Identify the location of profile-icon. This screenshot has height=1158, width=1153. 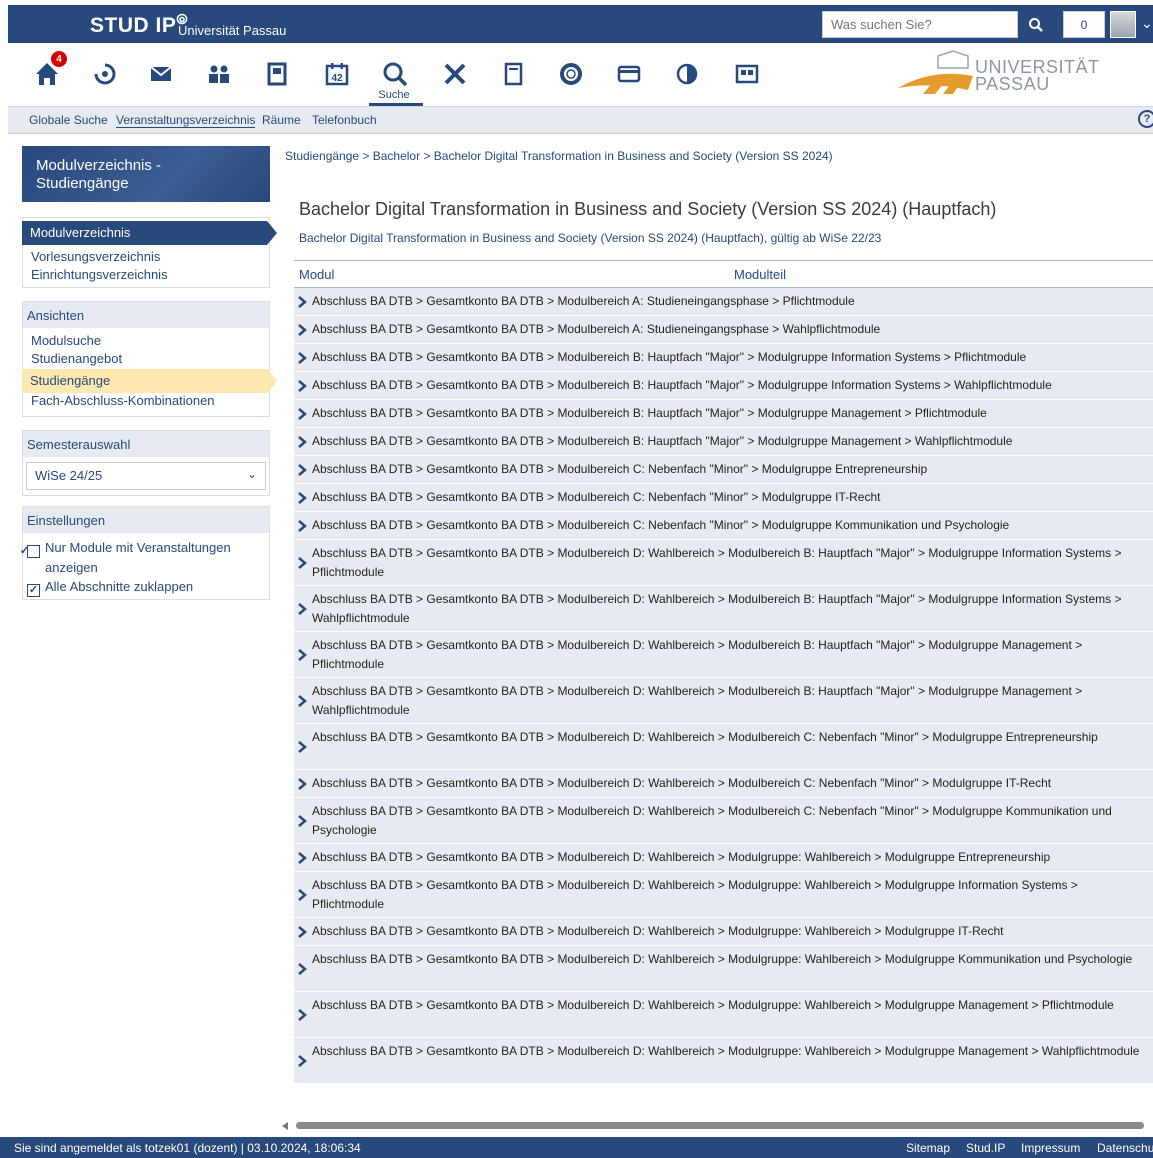
(277, 74).